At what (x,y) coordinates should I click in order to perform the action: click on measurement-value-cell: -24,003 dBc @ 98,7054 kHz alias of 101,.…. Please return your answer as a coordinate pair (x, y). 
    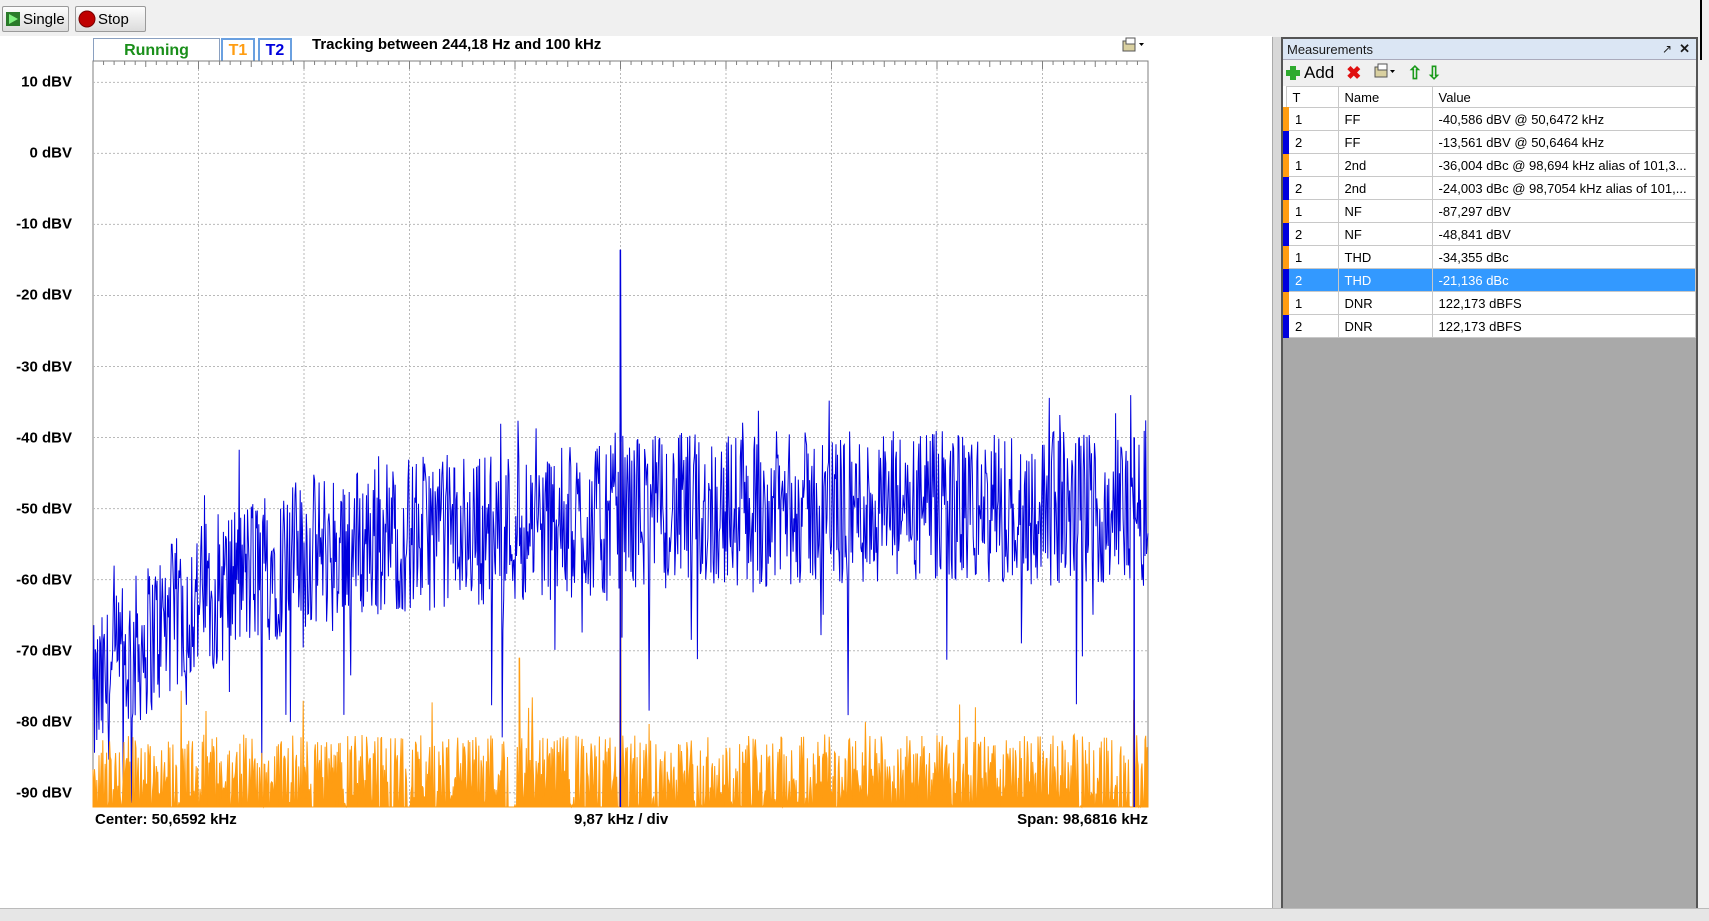
    Looking at the image, I should click on (1563, 188).